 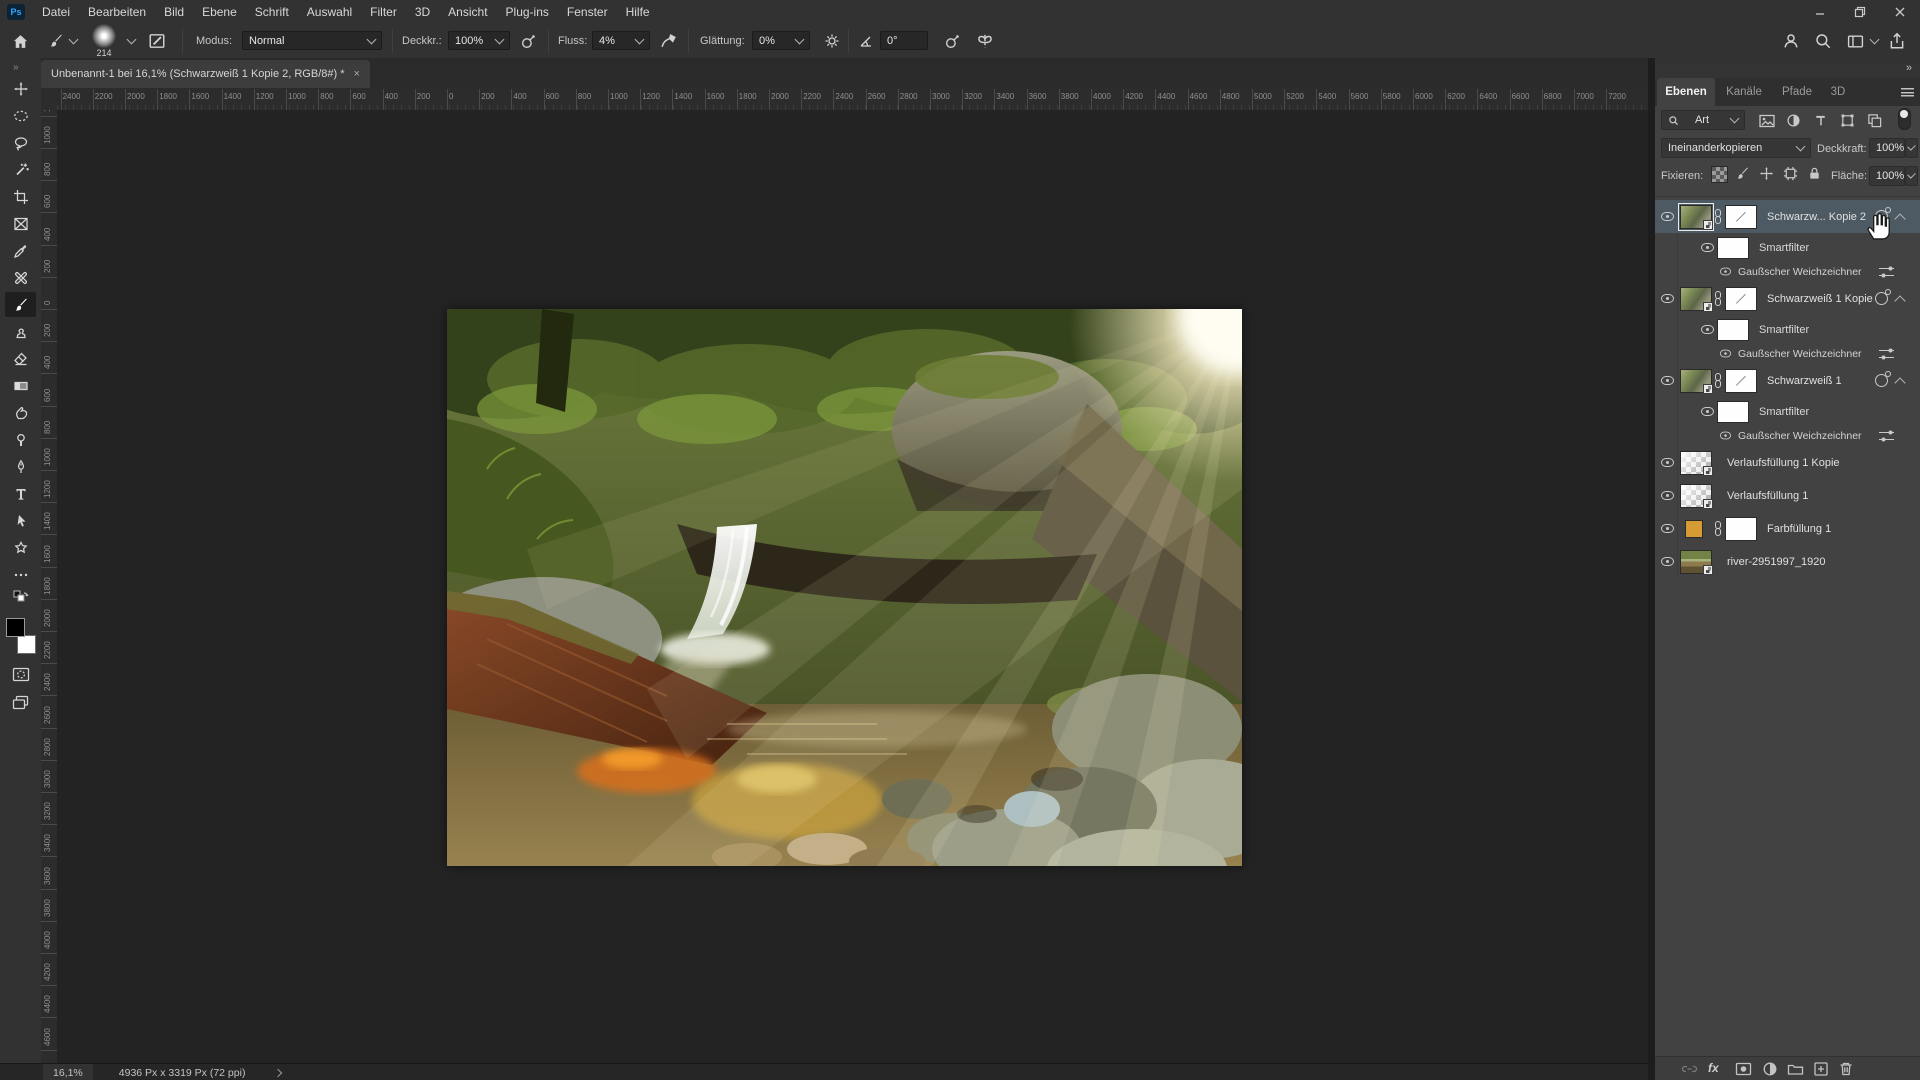 What do you see at coordinates (16, 67) in the screenshot?
I see `toolbar-grip: »` at bounding box center [16, 67].